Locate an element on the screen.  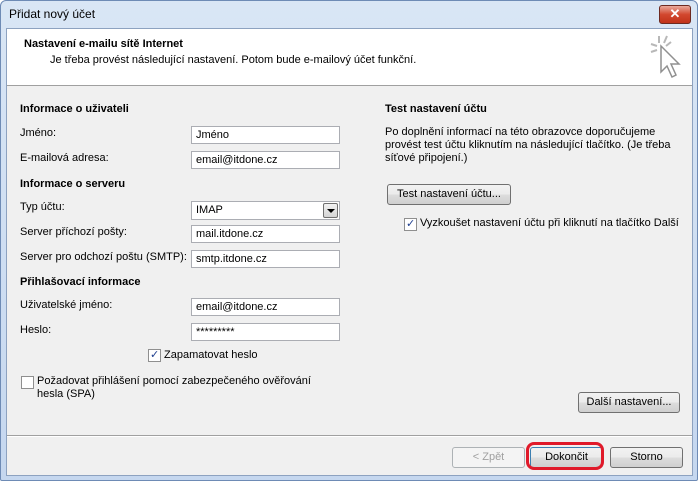
remember-password-checkbox is located at coordinates (154, 355).